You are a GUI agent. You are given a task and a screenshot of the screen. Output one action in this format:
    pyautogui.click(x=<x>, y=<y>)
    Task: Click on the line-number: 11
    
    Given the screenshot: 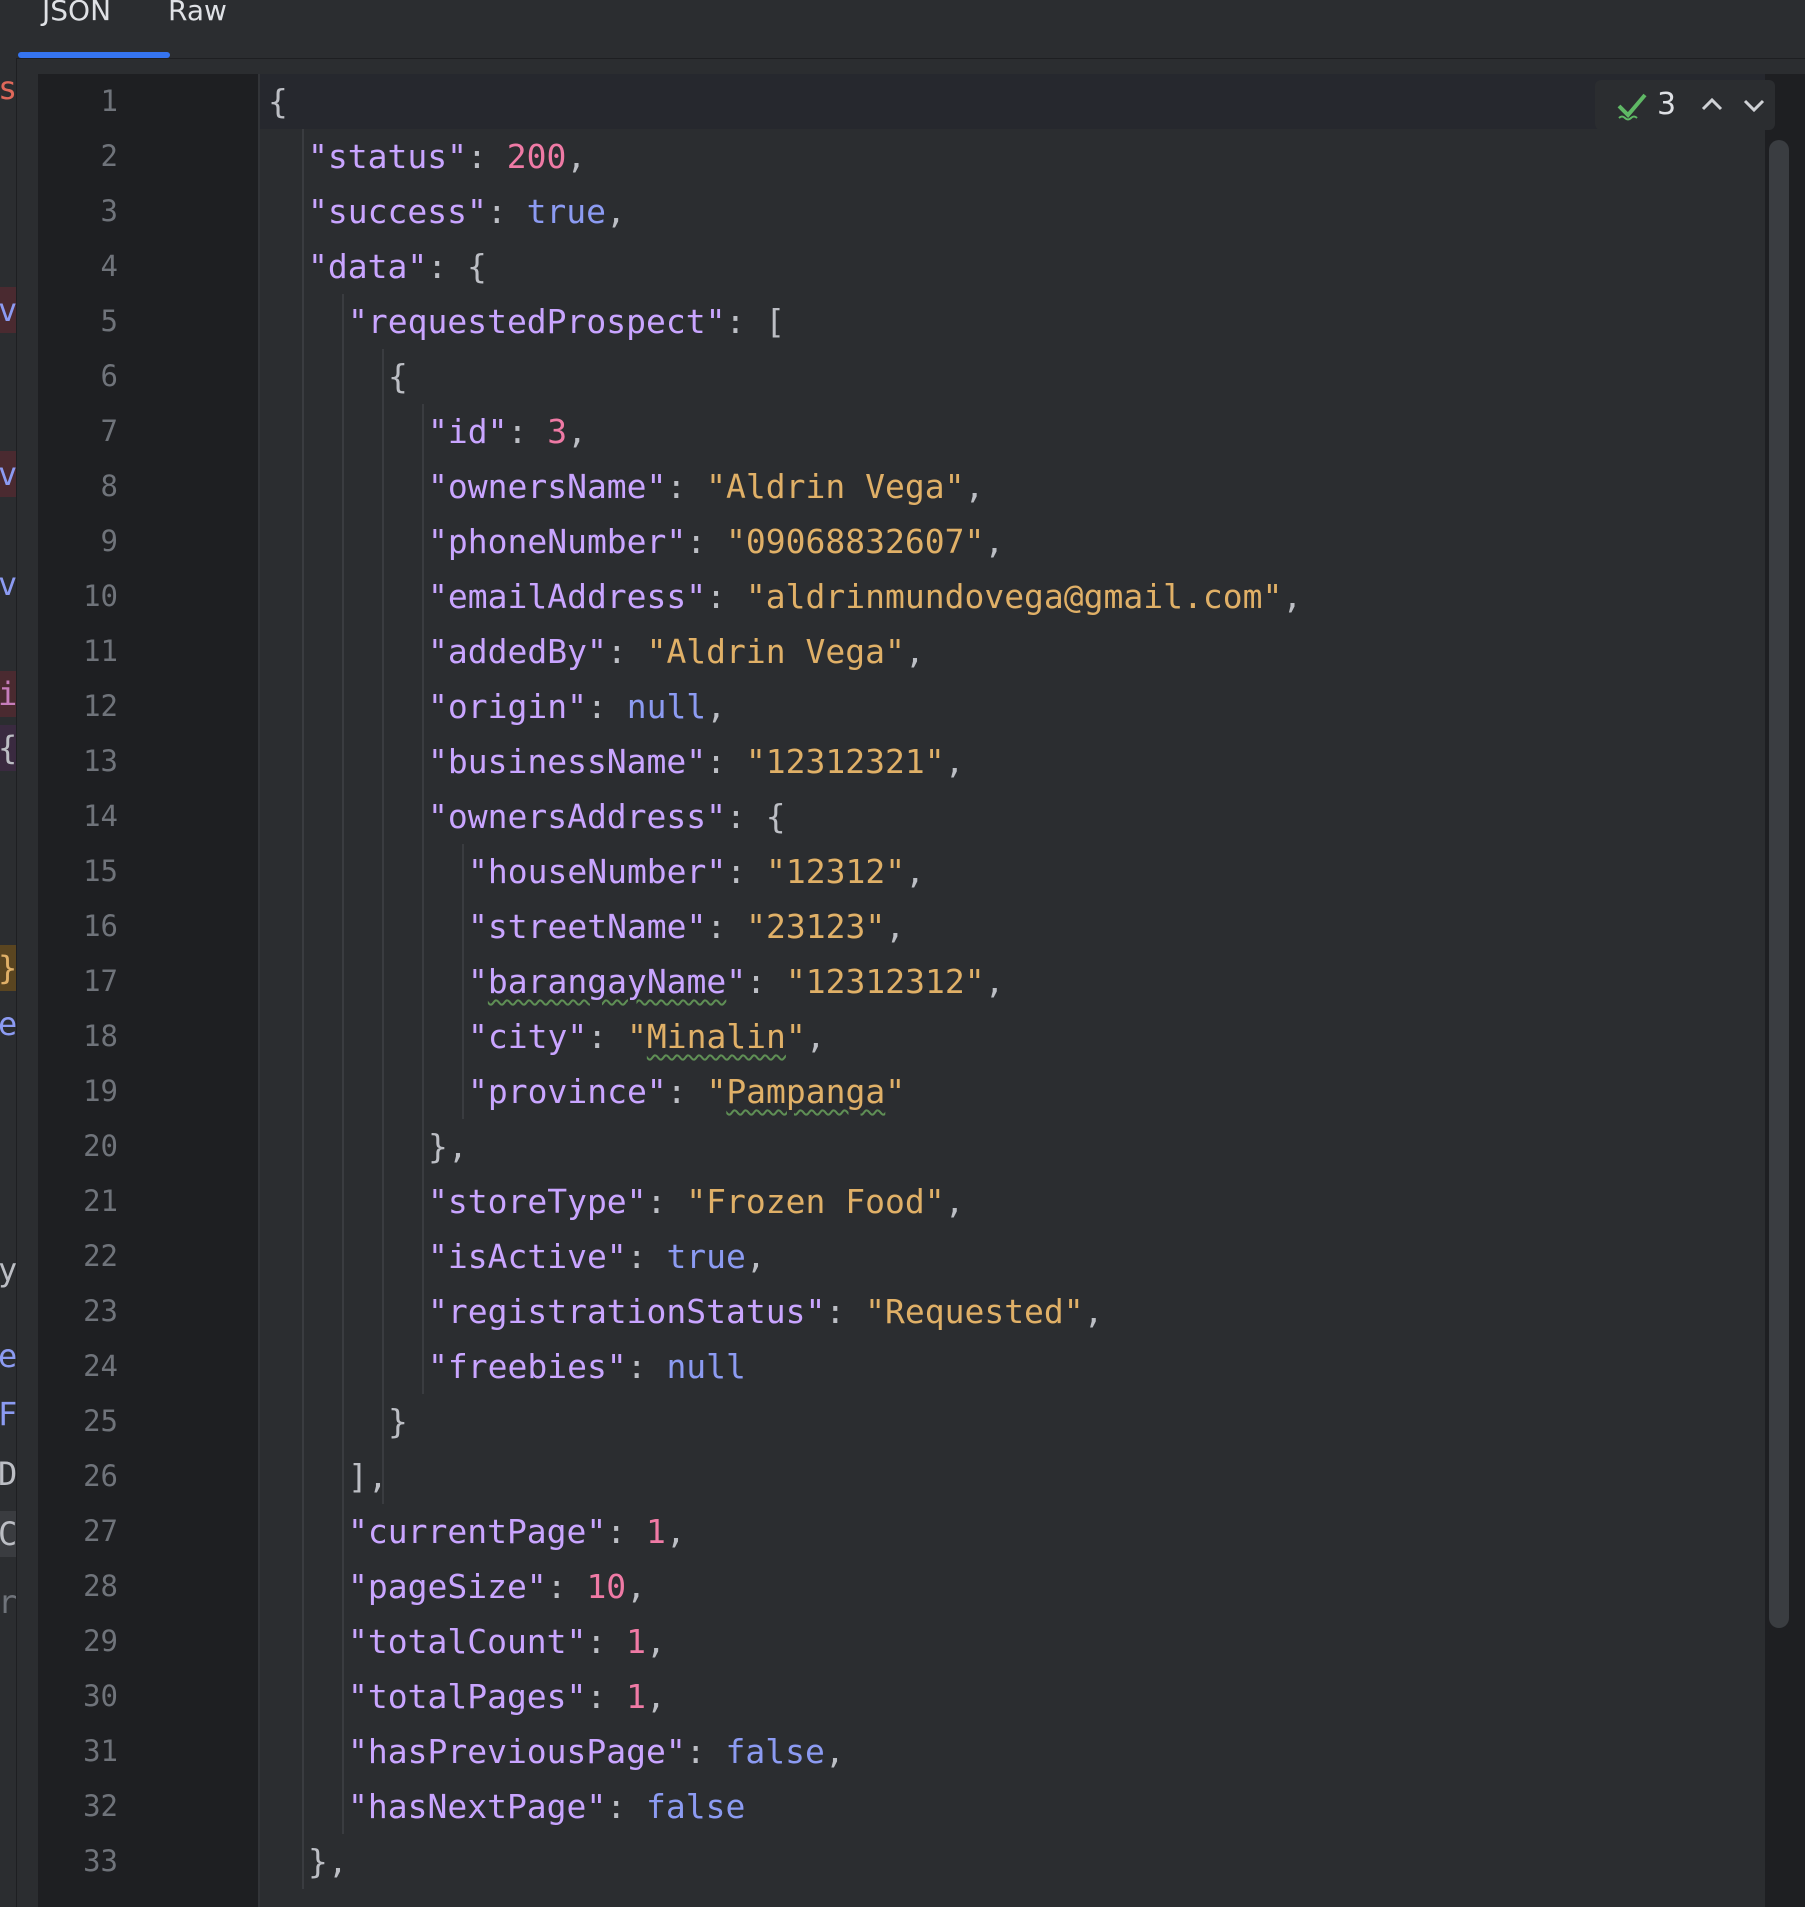 What is the action you would take?
    pyautogui.click(x=100, y=651)
    